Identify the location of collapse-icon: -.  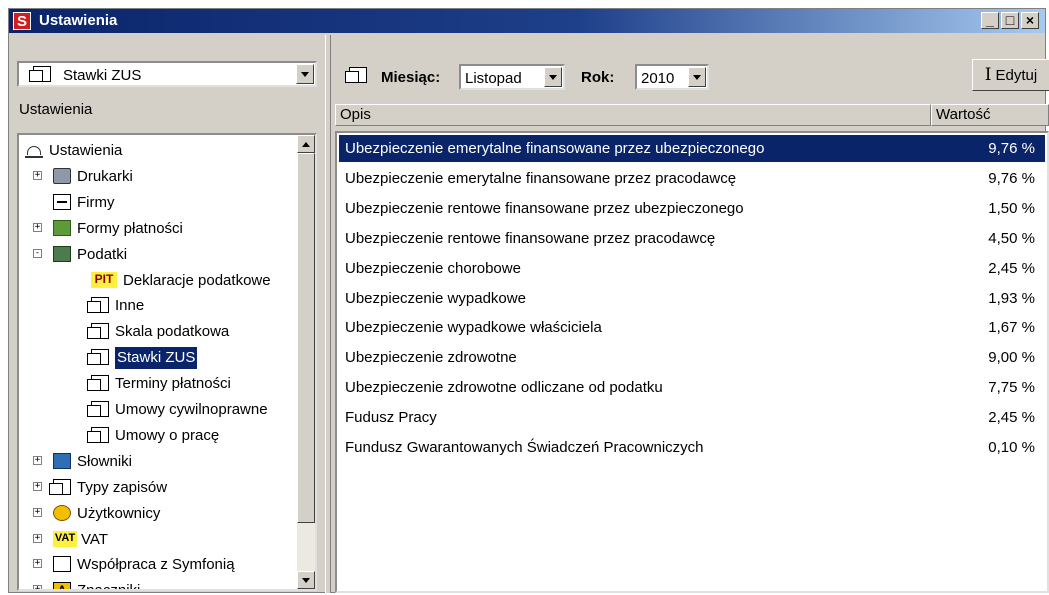
(37, 253).